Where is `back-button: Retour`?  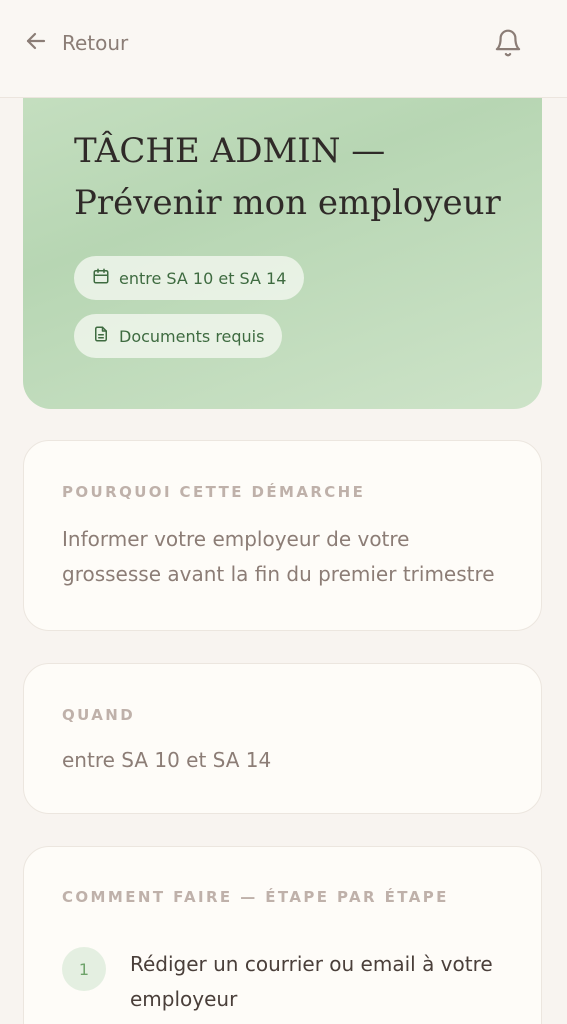
back-button: Retour is located at coordinates (76, 43).